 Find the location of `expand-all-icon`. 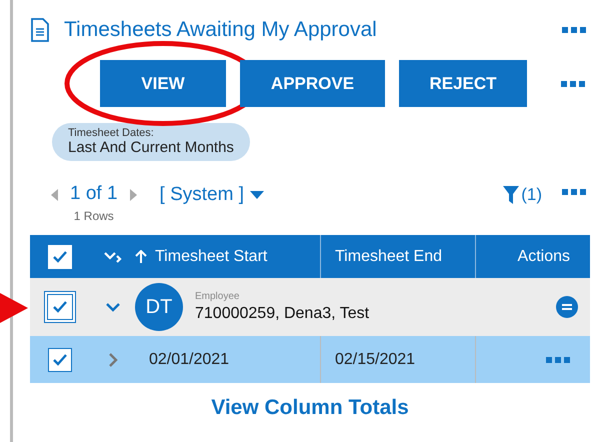

expand-all-icon is located at coordinates (113, 256).